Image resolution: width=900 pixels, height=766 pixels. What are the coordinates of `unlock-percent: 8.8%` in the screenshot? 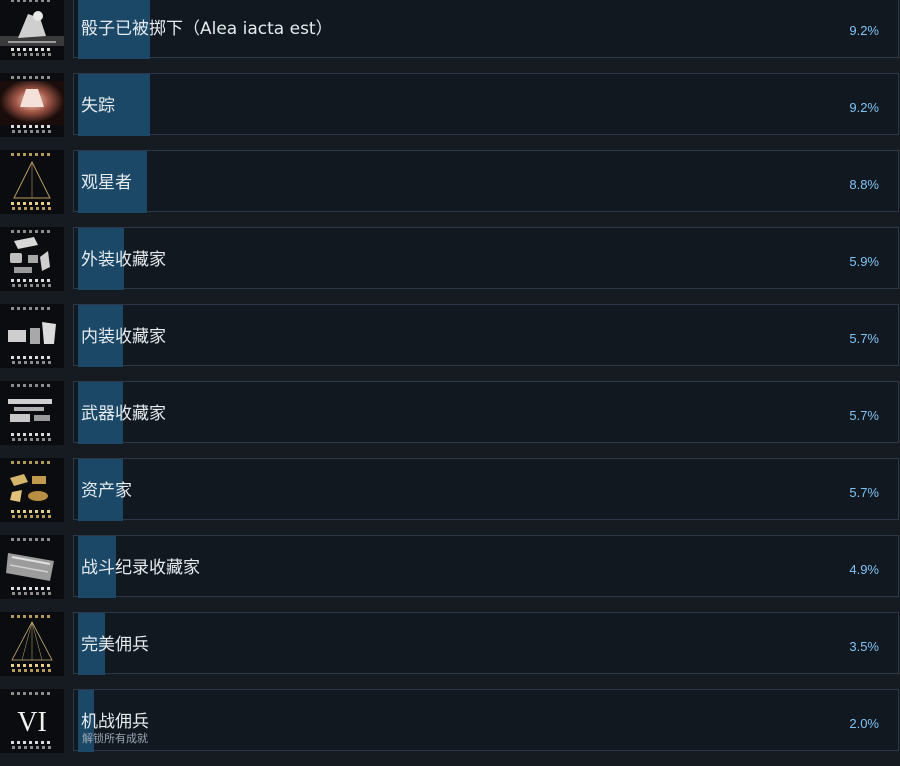 It's located at (864, 184).